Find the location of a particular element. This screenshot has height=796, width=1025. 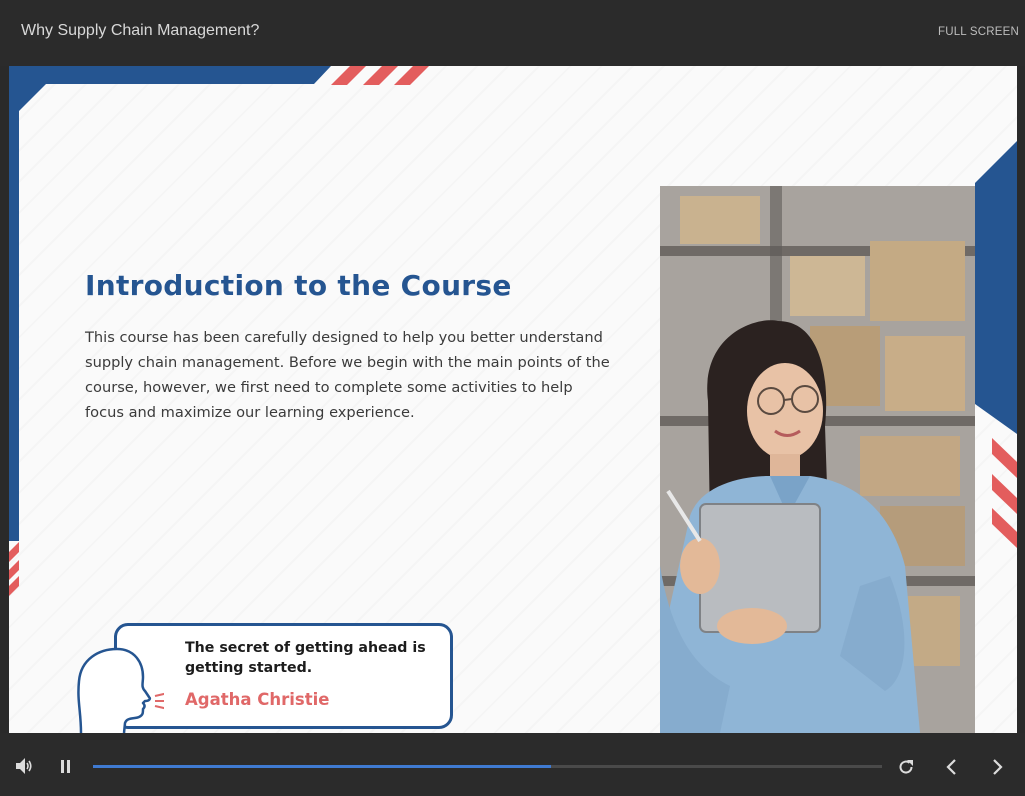

previous-icon is located at coordinates (951, 769).